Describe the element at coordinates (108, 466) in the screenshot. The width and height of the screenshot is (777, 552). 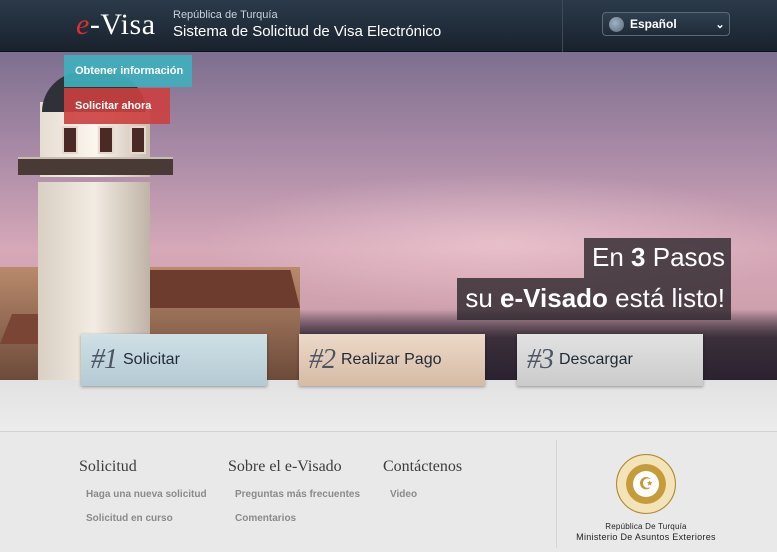
I see `footer-column-title: Solicitud` at that location.